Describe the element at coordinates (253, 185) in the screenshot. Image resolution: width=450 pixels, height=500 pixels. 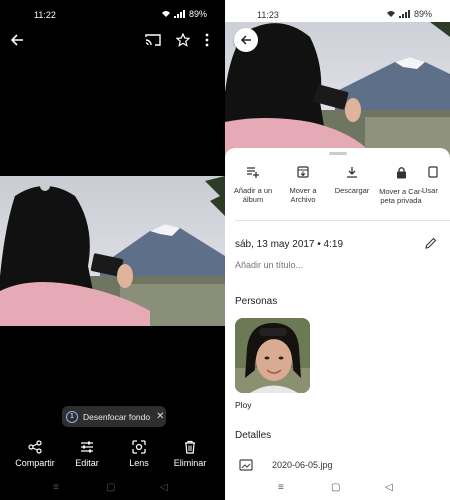
I see `add-to-album-button: Añadir a un álbum` at that location.